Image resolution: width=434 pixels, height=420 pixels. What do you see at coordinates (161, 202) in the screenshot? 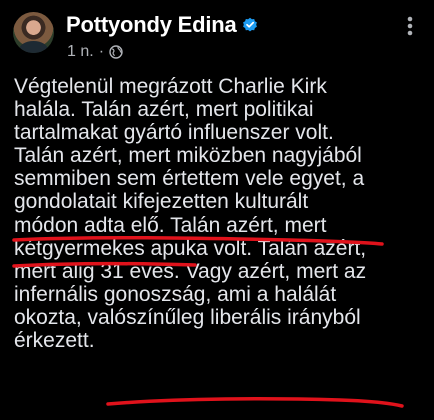
I see `post-text-line: gondolatait kifejezetten kulturált` at bounding box center [161, 202].